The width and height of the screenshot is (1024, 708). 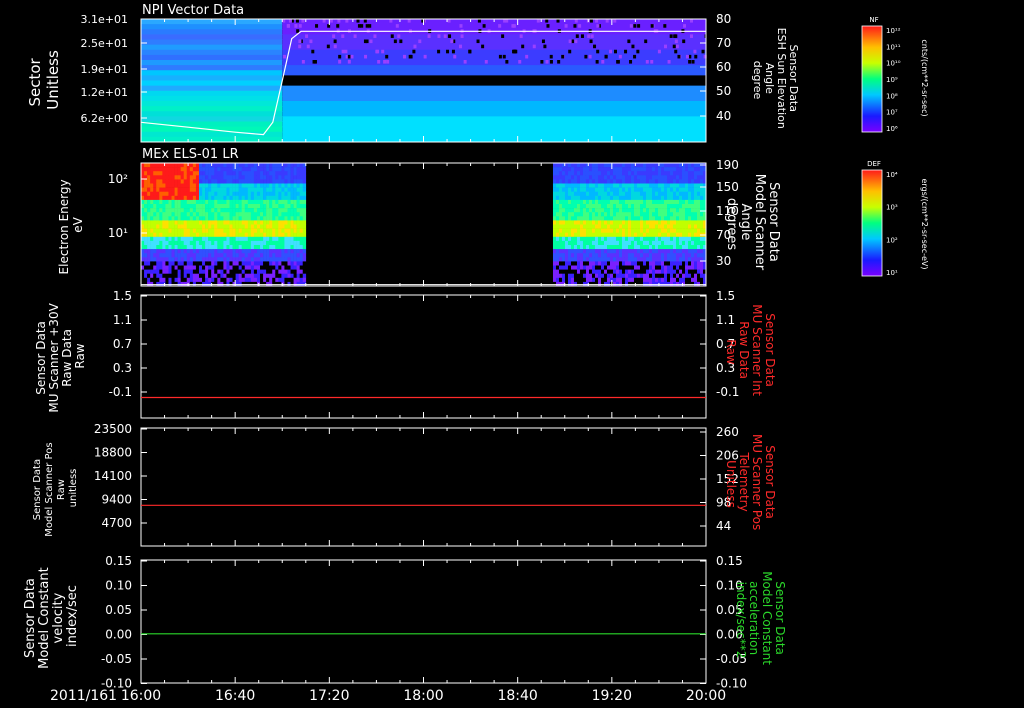 I want to click on y-tick-label: 0.7, so click(x=122, y=344).